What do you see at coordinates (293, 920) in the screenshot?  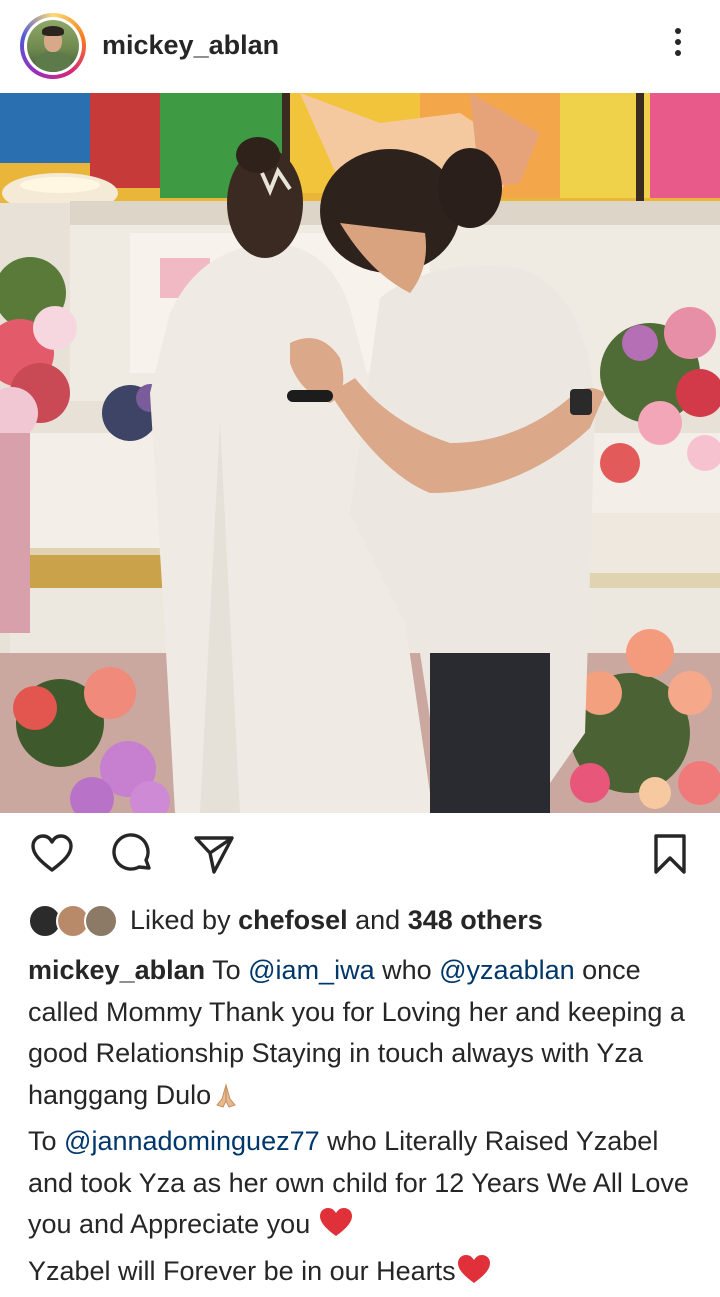 I see `liker-username: chefosel` at bounding box center [293, 920].